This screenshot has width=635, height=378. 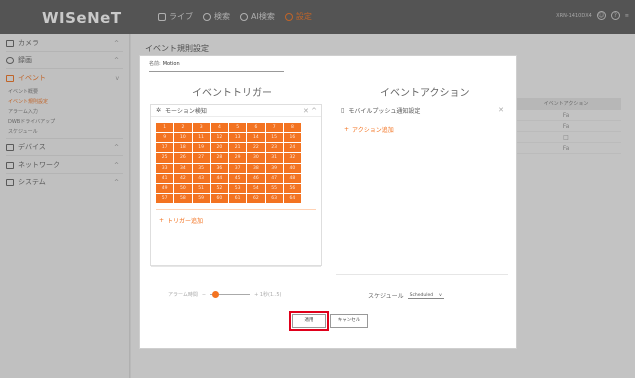 What do you see at coordinates (274, 158) in the screenshot?
I see `channel-cell: 31` at bounding box center [274, 158].